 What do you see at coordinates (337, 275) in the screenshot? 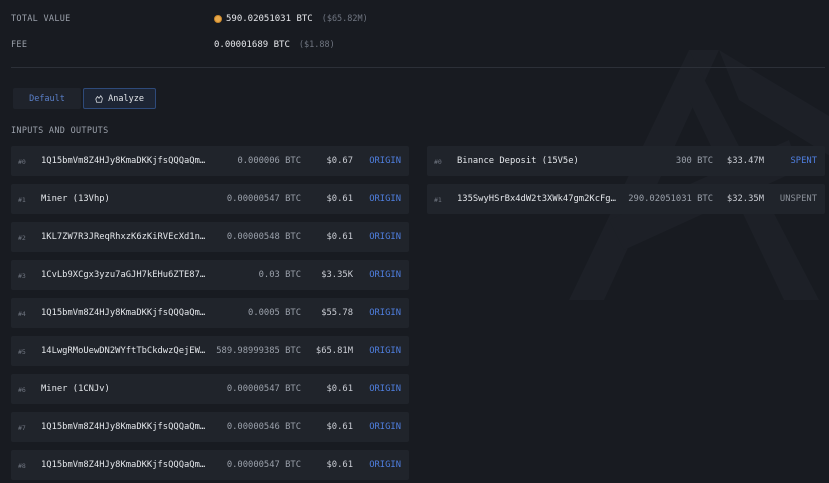
I see `input-usd: $3.35K` at bounding box center [337, 275].